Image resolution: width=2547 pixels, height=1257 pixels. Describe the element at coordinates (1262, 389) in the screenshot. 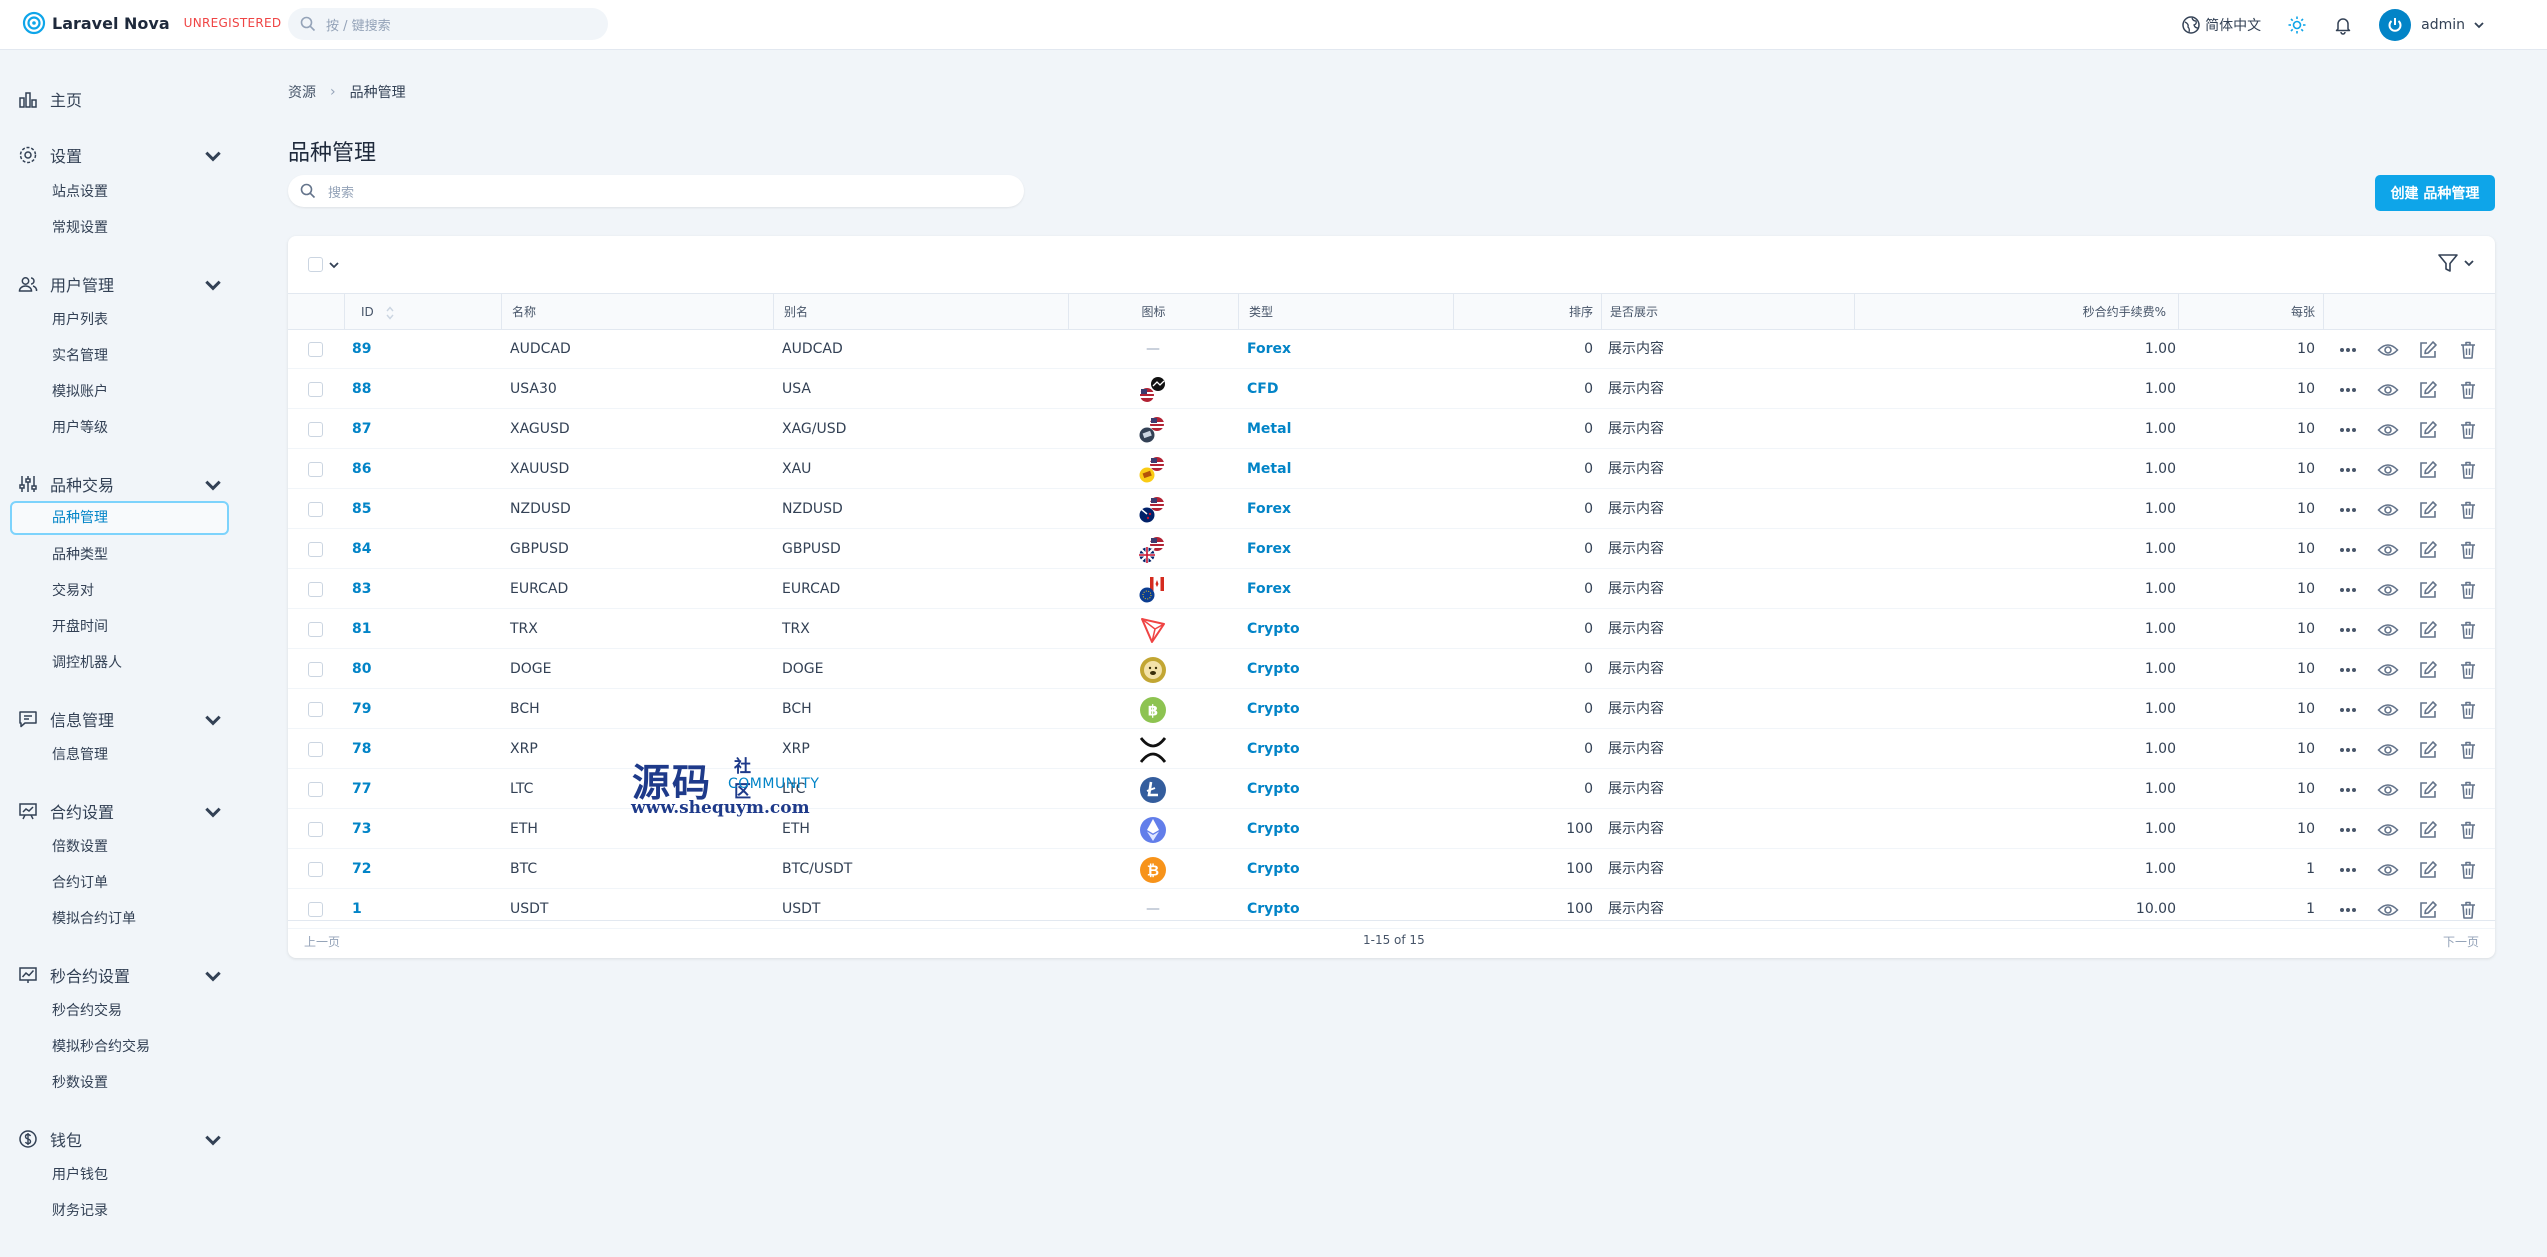

I see `row-type-link: CFD` at that location.